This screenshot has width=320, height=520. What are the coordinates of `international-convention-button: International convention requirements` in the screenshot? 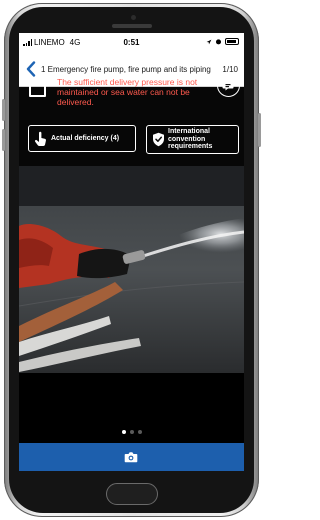 It's located at (192, 139).